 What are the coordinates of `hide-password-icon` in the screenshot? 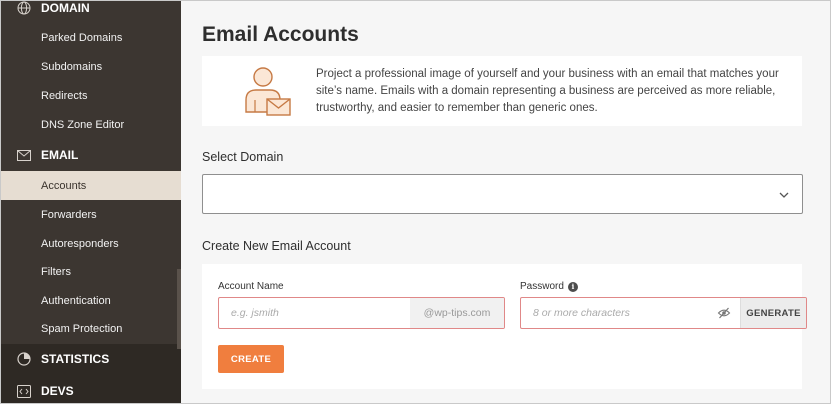 It's located at (724, 313).